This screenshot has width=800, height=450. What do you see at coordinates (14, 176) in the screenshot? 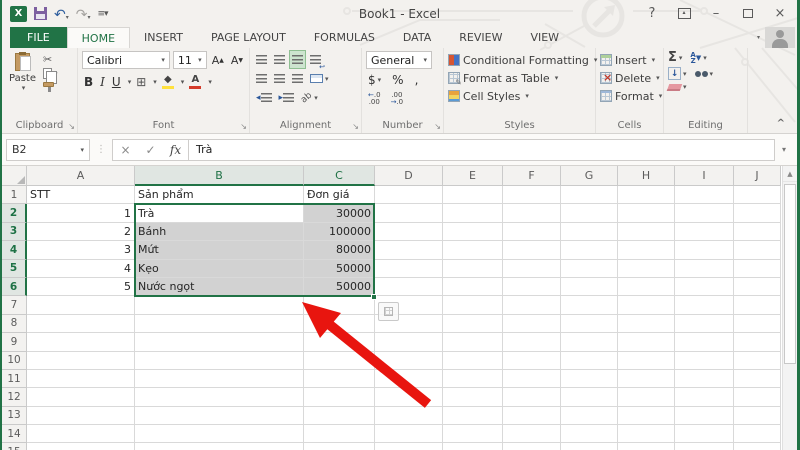
I see `select-all-corner` at bounding box center [14, 176].